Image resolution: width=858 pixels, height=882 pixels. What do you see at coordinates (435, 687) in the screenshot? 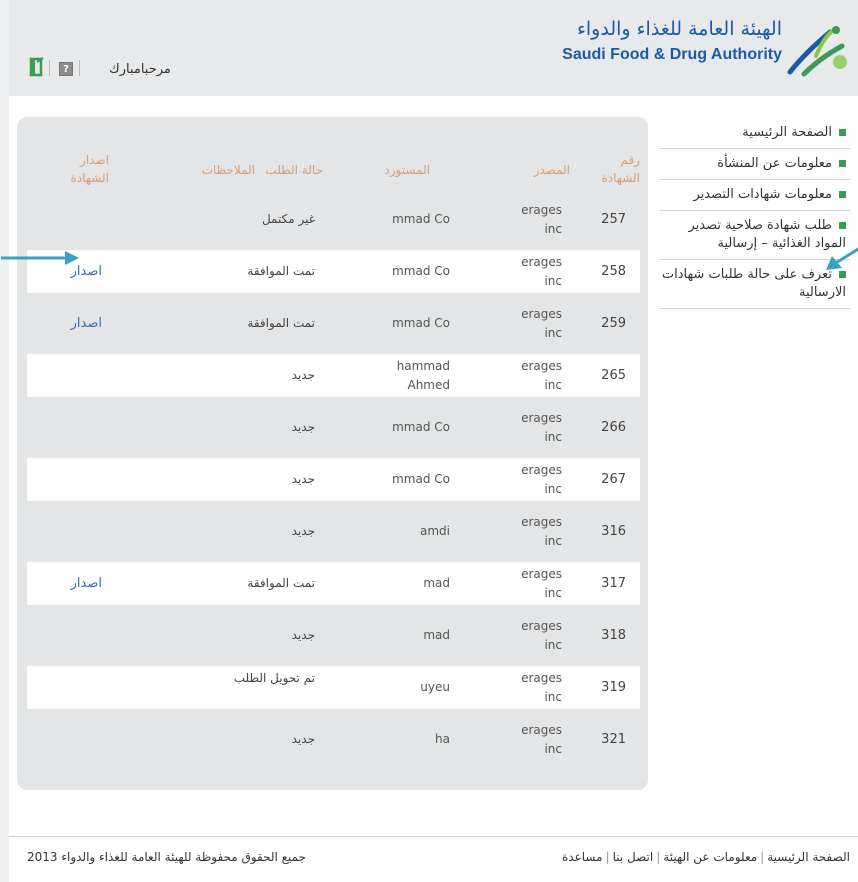
I see `importer-cell: uyeu` at bounding box center [435, 687].